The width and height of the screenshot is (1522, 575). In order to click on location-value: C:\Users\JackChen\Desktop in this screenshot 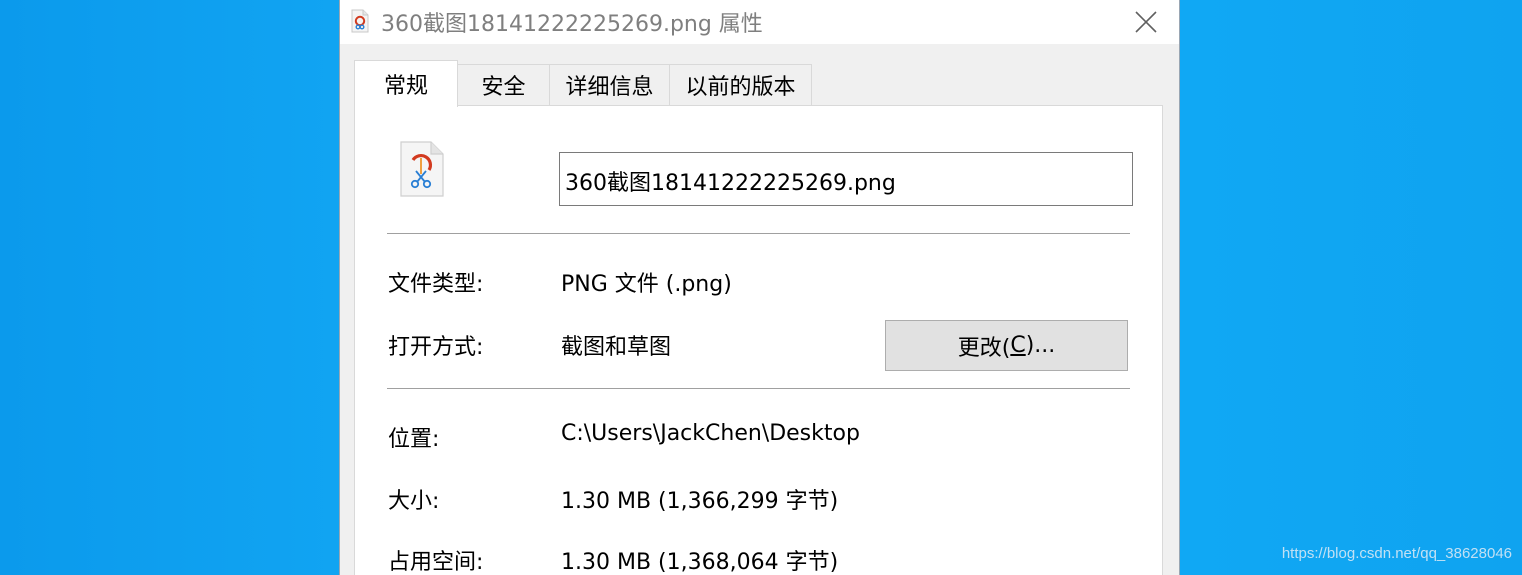, I will do `click(710, 433)`.